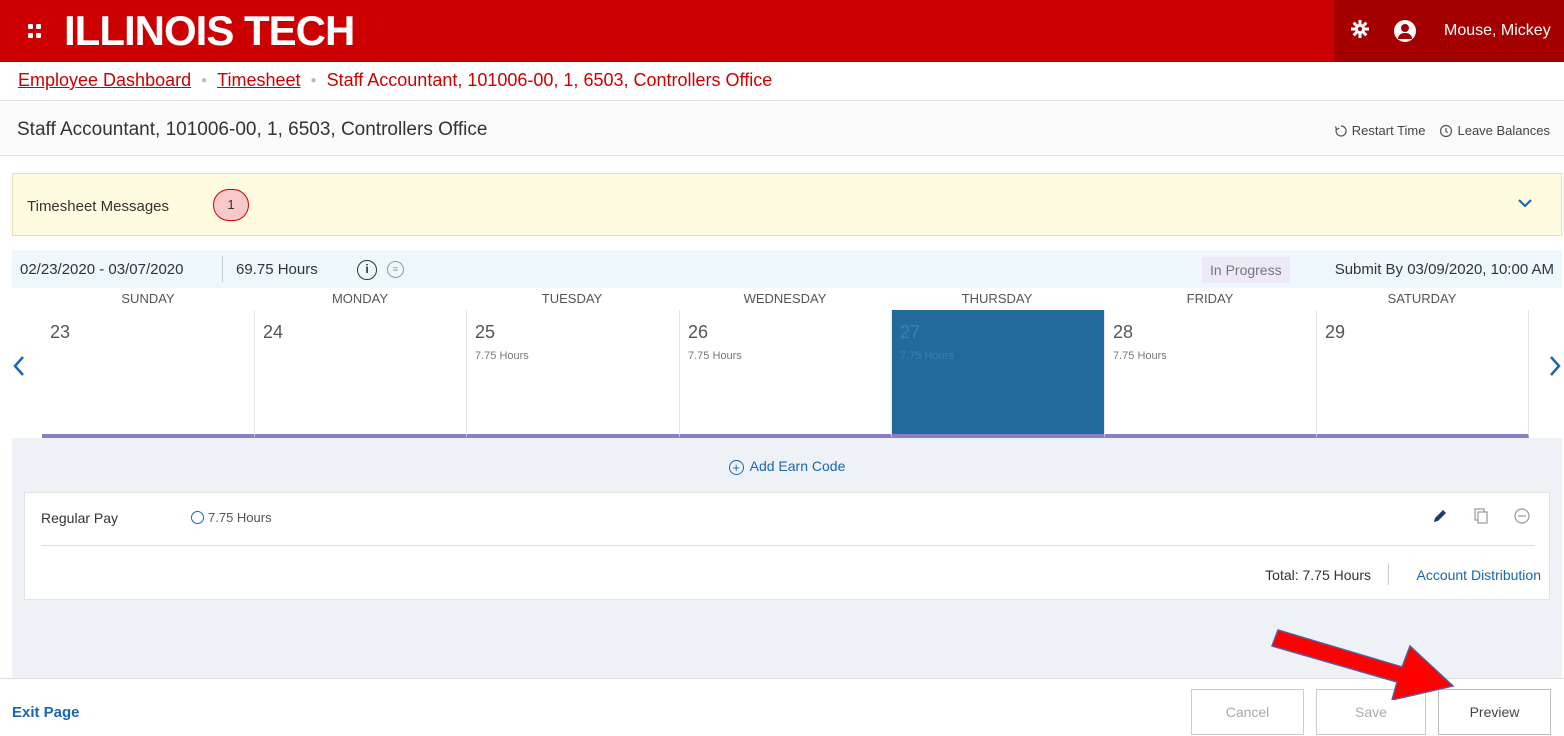 This screenshot has height=736, width=1564. Describe the element at coordinates (1422, 298) in the screenshot. I see `day-header-saturday: SATURDAY` at that location.